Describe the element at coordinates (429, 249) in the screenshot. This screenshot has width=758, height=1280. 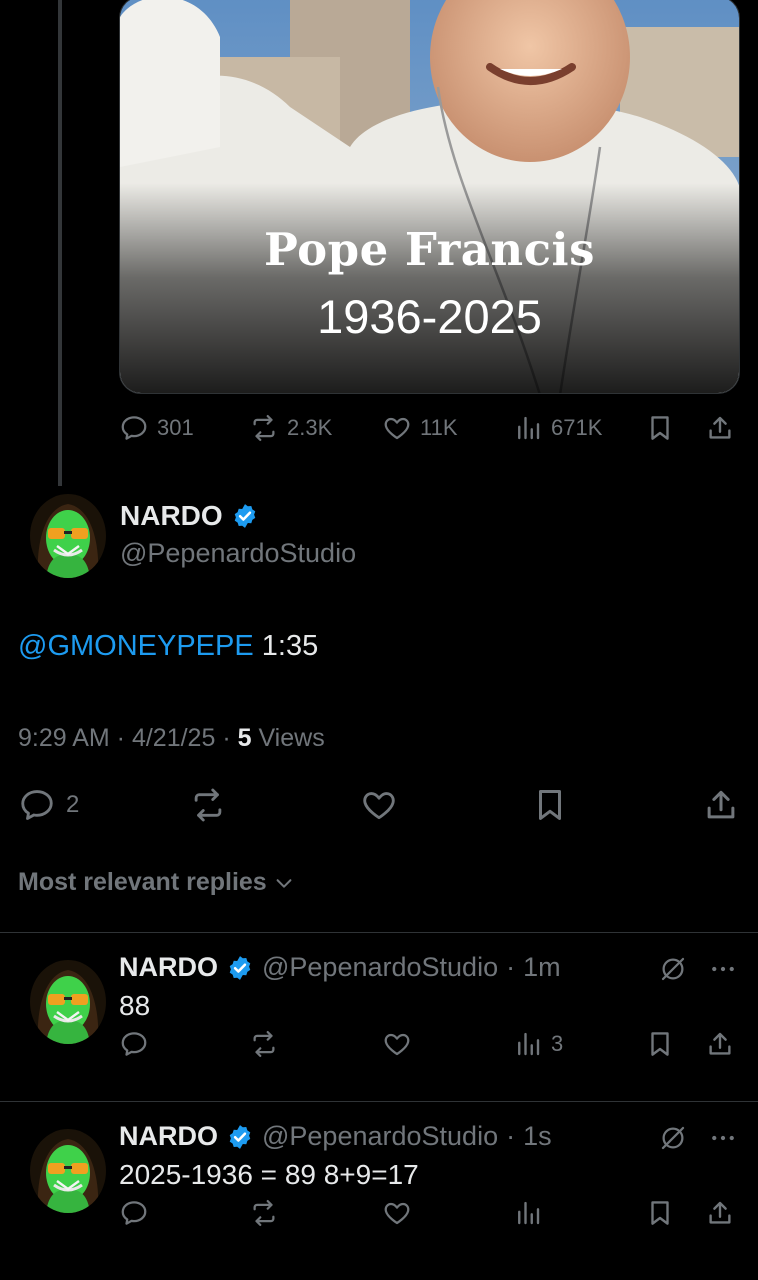
I see `media-title: Pope Francis` at that location.